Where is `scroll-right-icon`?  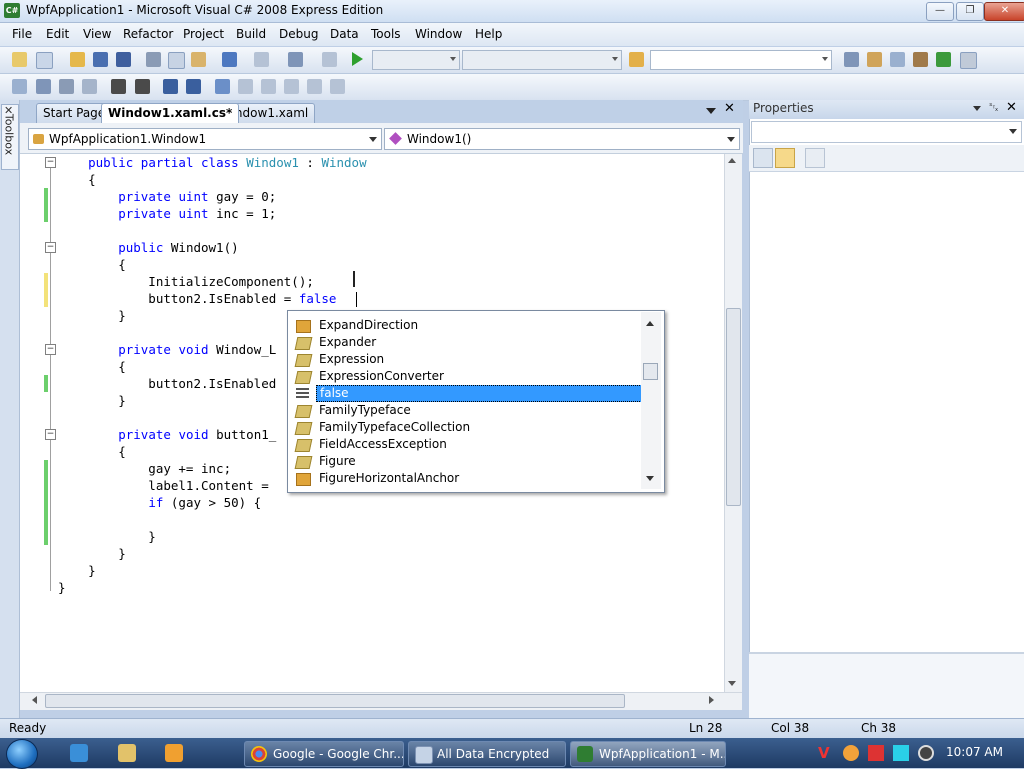
scroll-right-icon is located at coordinates (711, 700).